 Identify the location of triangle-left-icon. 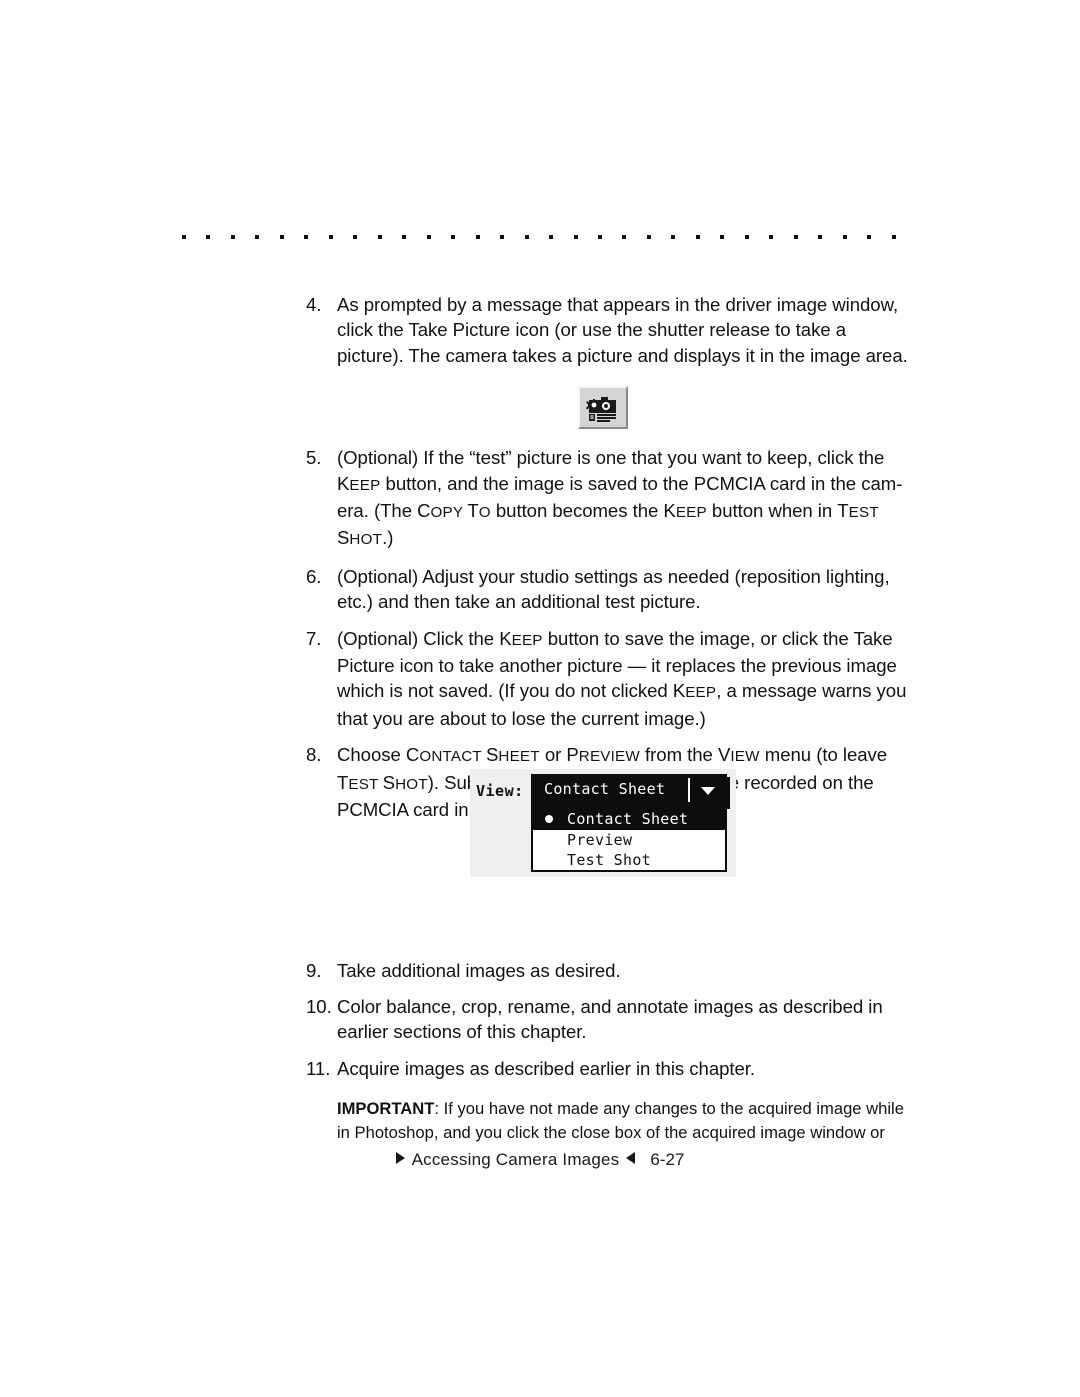
(631, 1158).